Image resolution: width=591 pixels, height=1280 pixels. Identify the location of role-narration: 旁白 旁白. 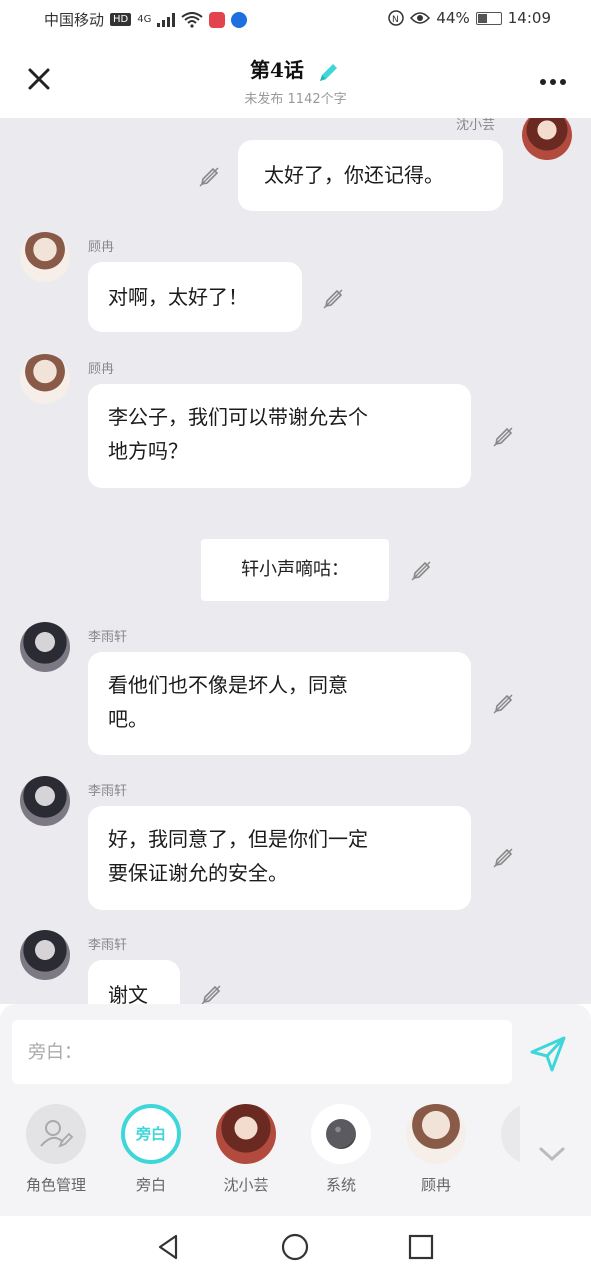
(151, 1149).